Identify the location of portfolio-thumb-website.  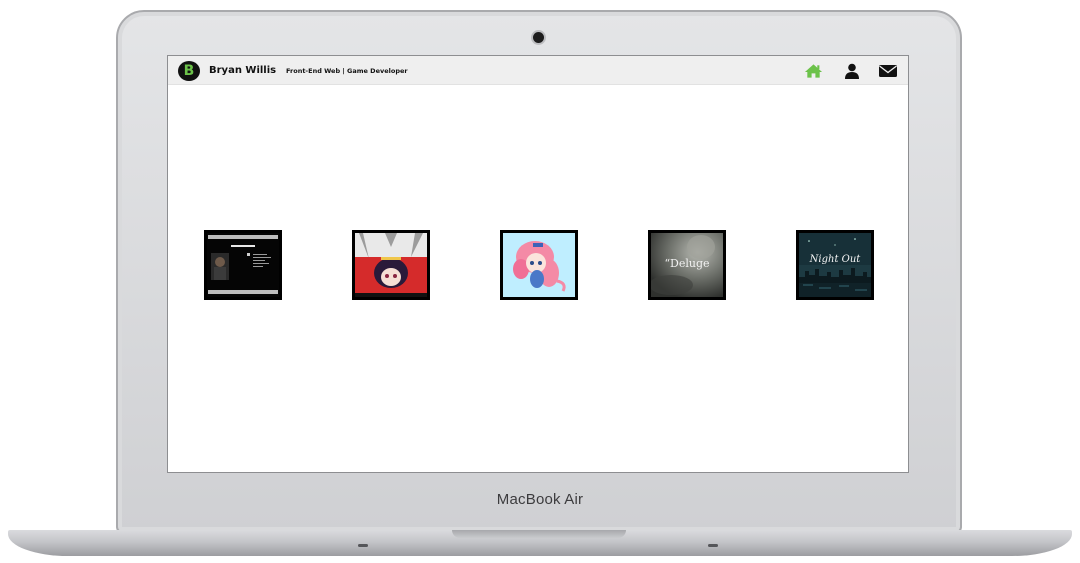
(243, 265).